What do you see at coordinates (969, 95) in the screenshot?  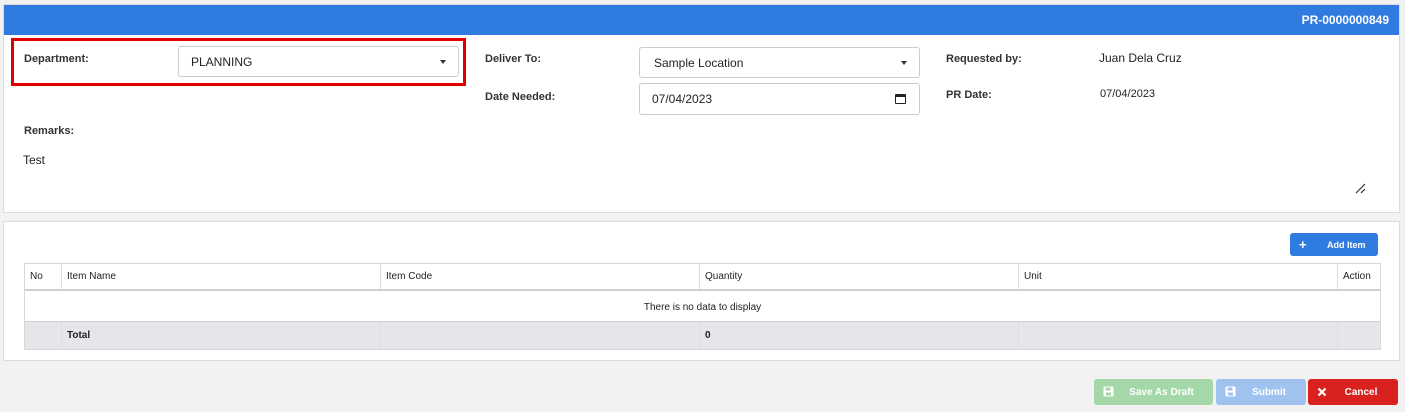 I see `pr-date-label: PR Date:` at bounding box center [969, 95].